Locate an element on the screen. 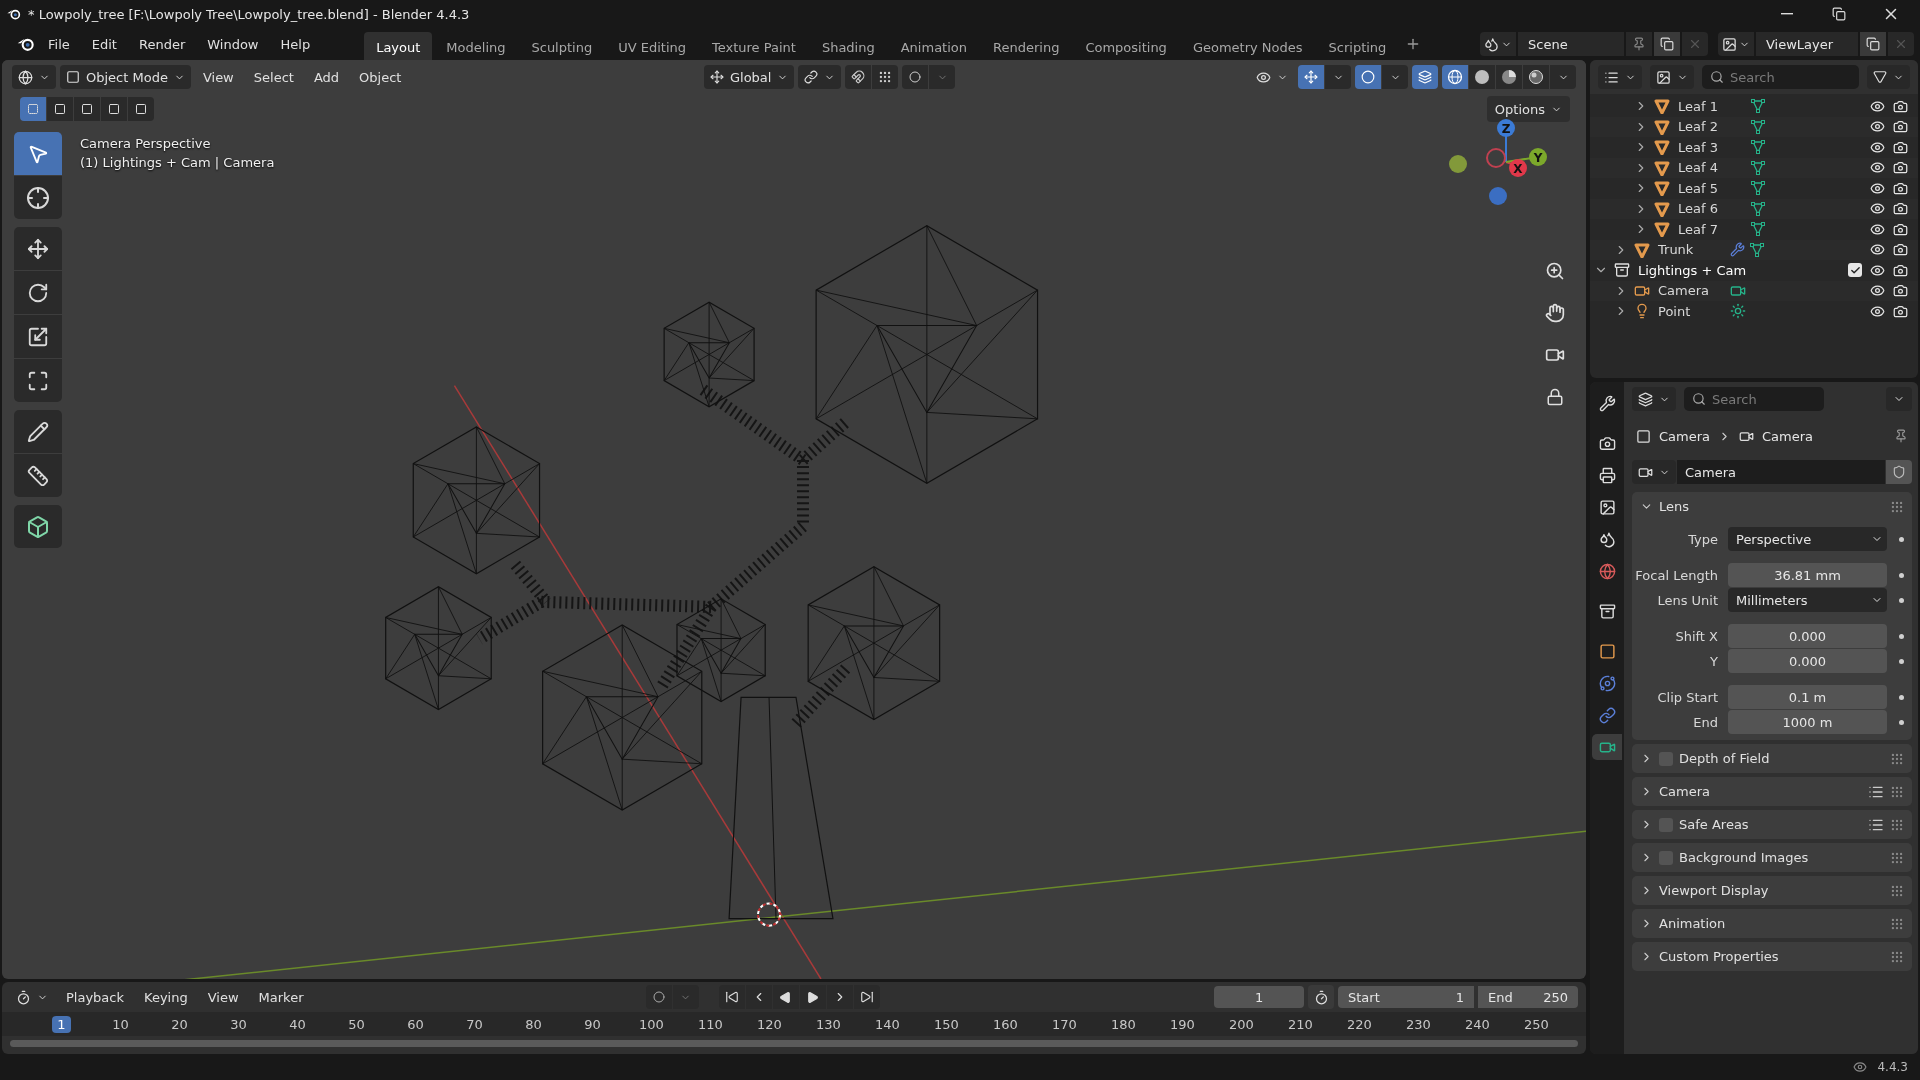 The width and height of the screenshot is (1920, 1080). workspace-tab: UV Editing is located at coordinates (652, 46).